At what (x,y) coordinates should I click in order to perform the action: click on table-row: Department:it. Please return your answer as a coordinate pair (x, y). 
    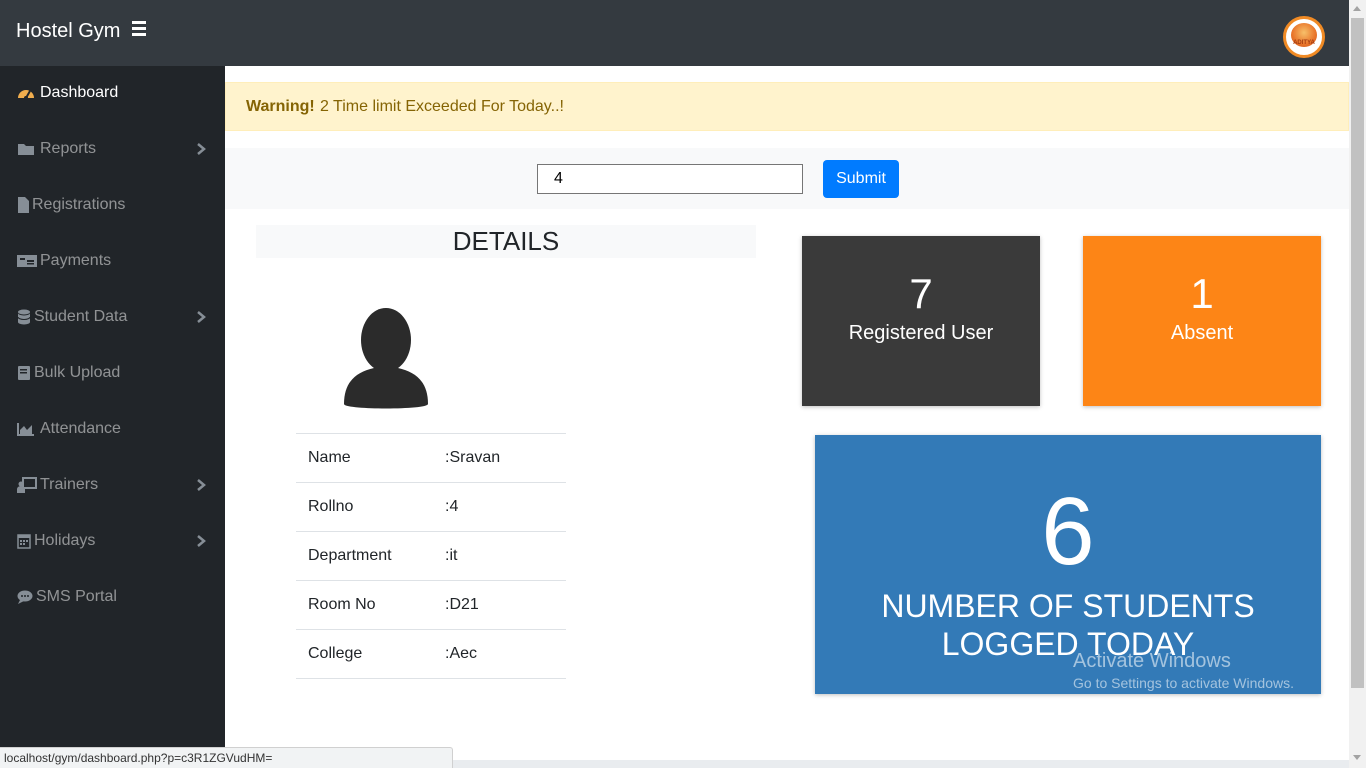
    Looking at the image, I should click on (431, 556).